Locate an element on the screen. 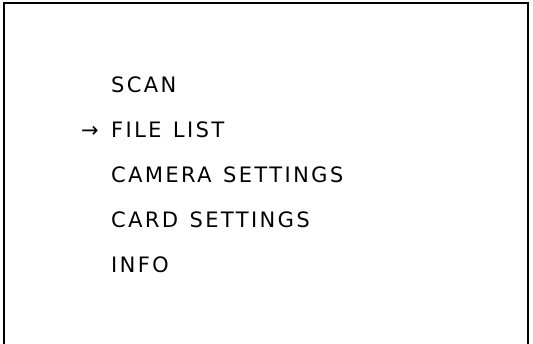 This screenshot has height=344, width=533. menu-item-card-settings: CARD SETTINGS is located at coordinates (211, 220).